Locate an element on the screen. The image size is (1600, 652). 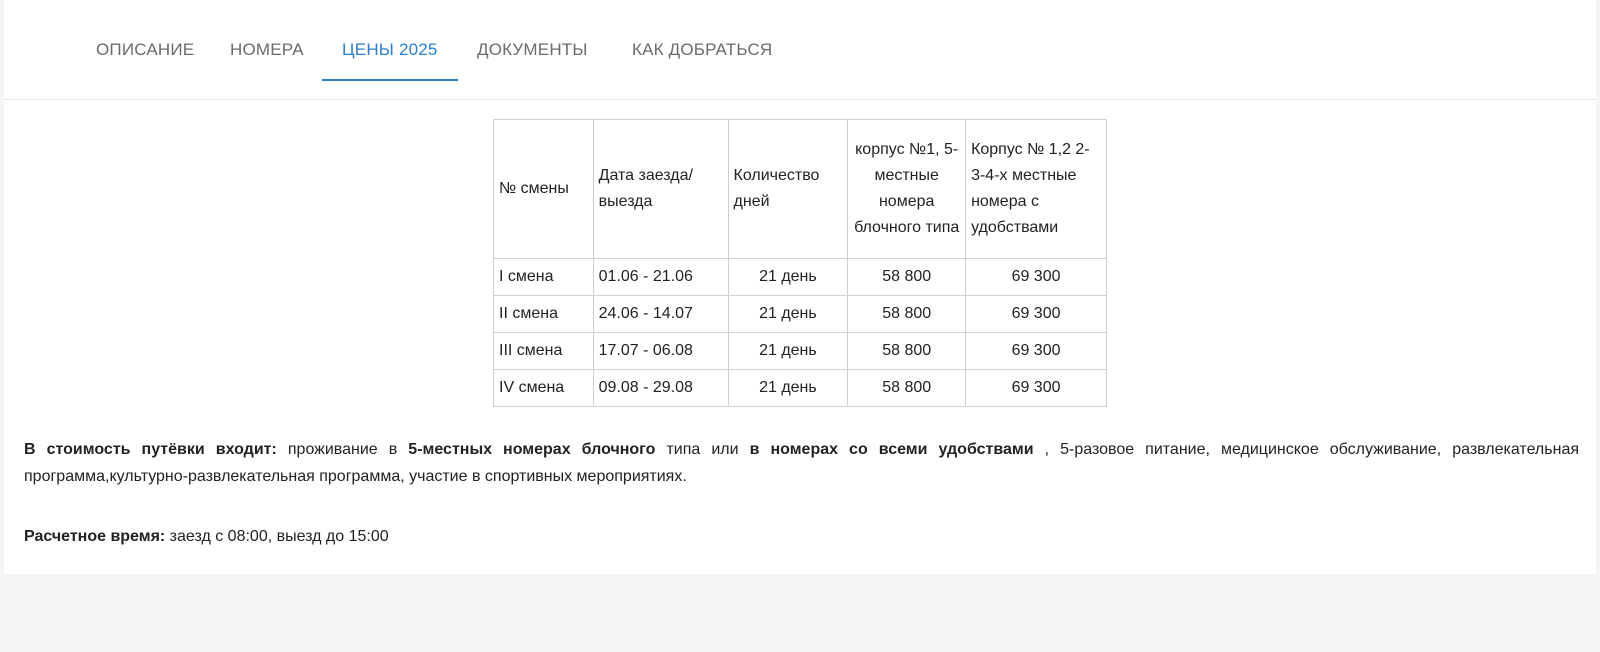
tab-how-to-get: КАК ДОБРАТЬСЯ is located at coordinates (702, 39).